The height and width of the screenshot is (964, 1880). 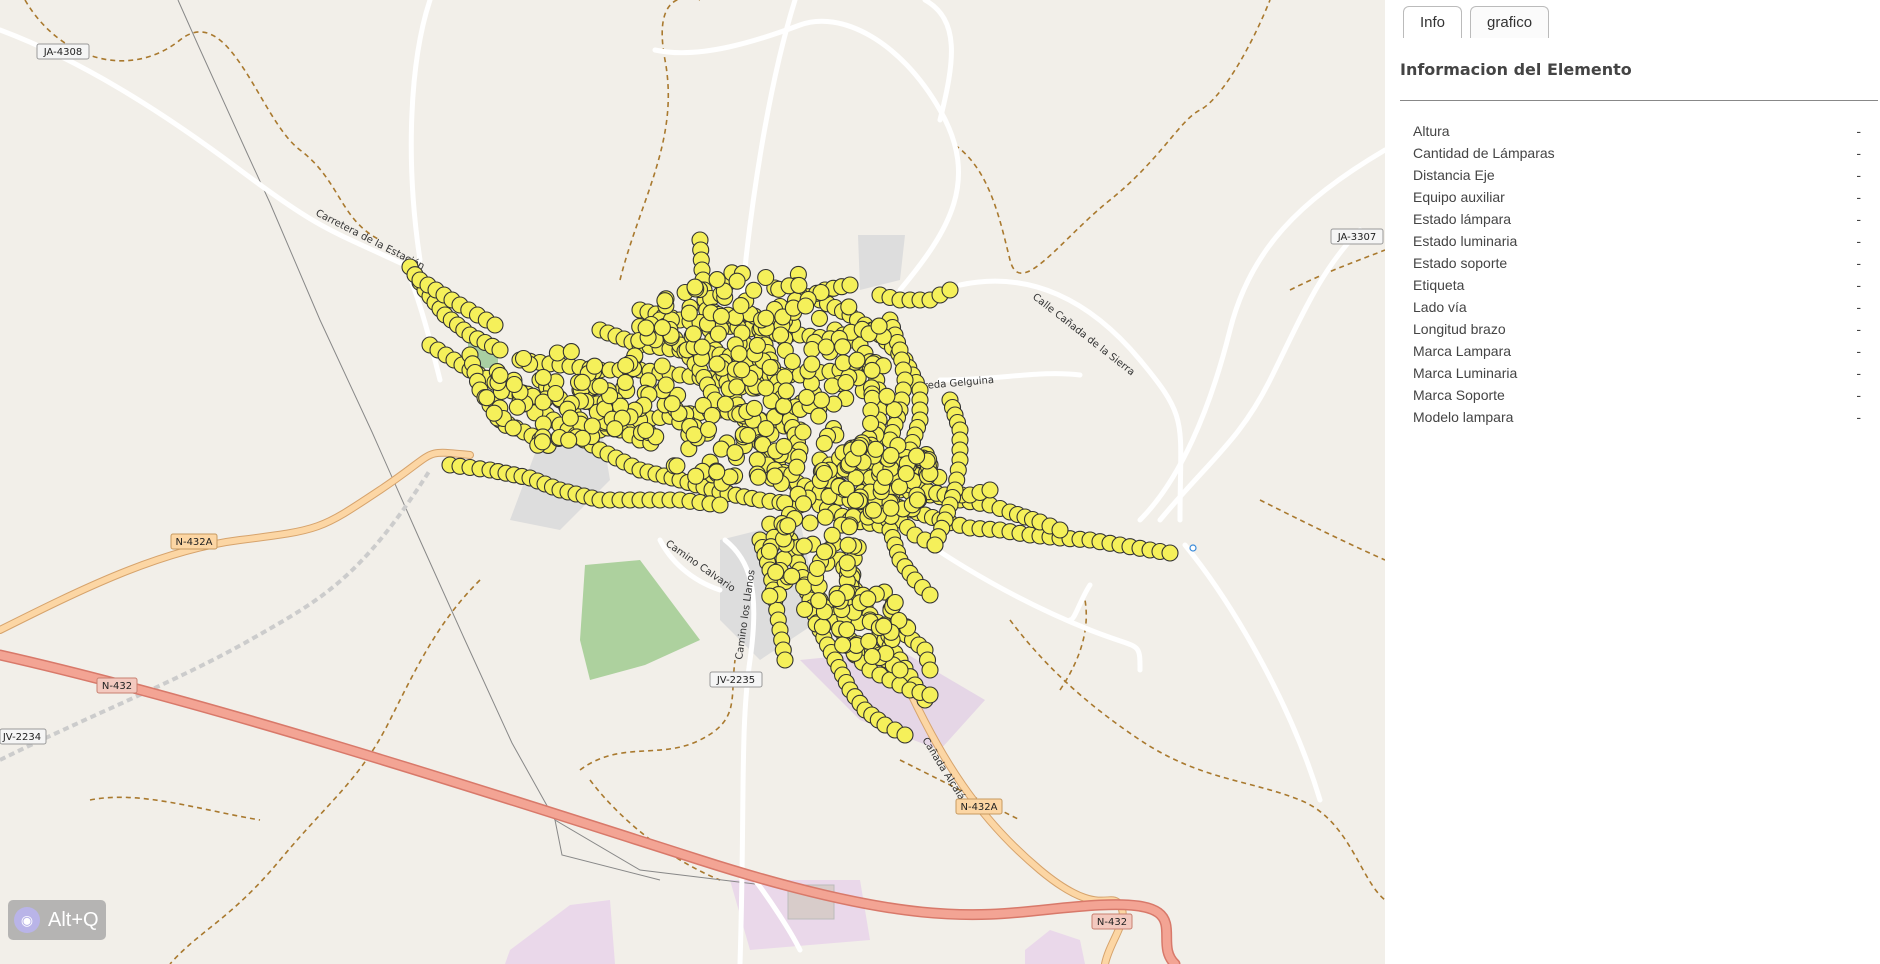 What do you see at coordinates (57, 920) in the screenshot?
I see `shortcut-hint: ◉ Alt+Q` at bounding box center [57, 920].